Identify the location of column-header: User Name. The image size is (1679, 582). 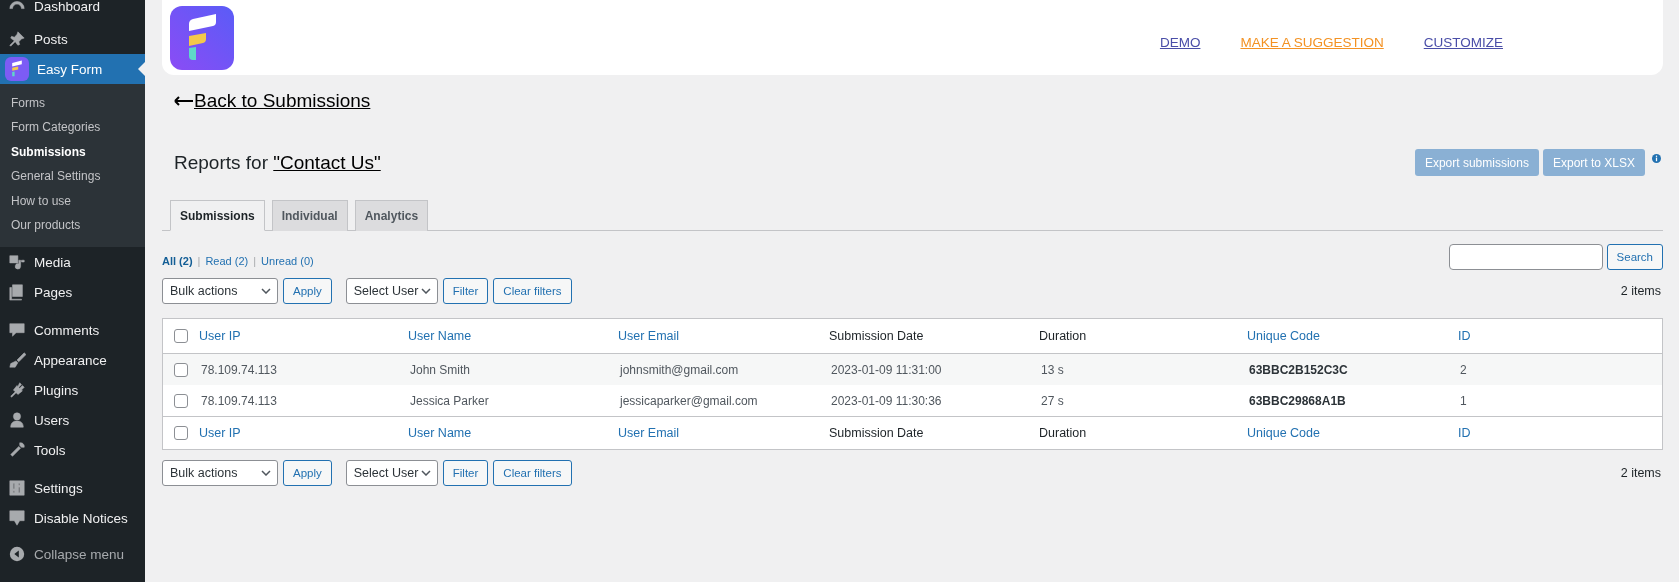
(513, 336).